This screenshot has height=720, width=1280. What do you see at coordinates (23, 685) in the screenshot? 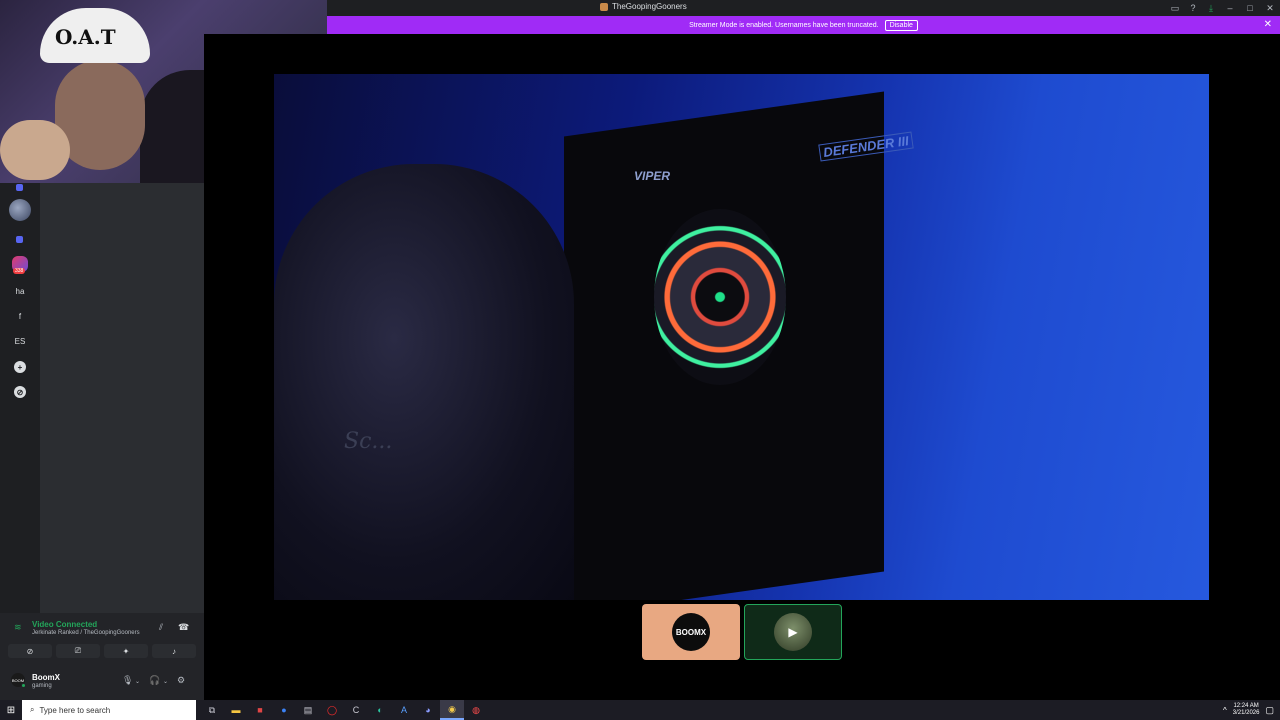
I see `online-status-dot` at bounding box center [23, 685].